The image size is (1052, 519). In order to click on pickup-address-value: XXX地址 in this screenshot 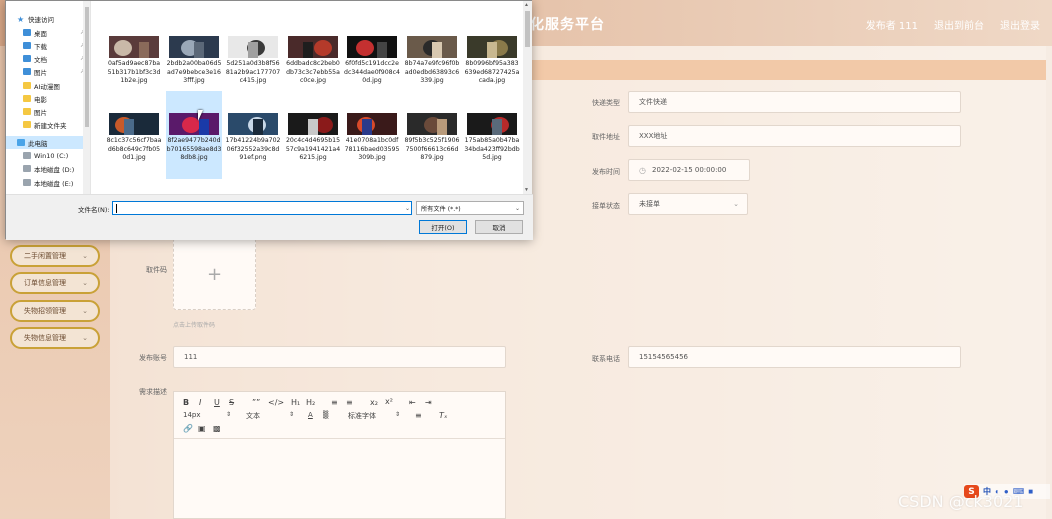, I will do `click(653, 136)`.